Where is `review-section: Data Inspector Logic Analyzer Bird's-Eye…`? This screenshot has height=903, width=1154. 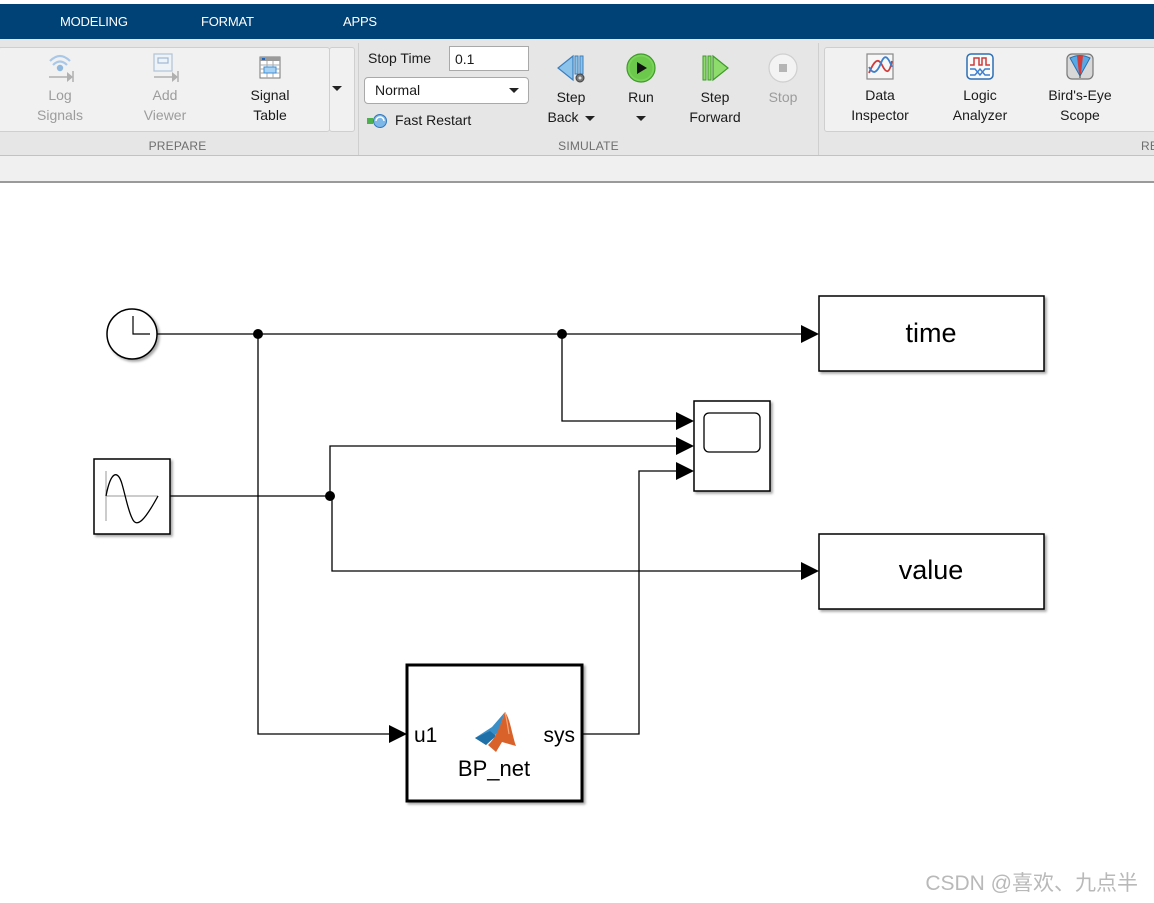
review-section: Data Inspector Logic Analyzer Bird's-Eye… is located at coordinates (986, 97).